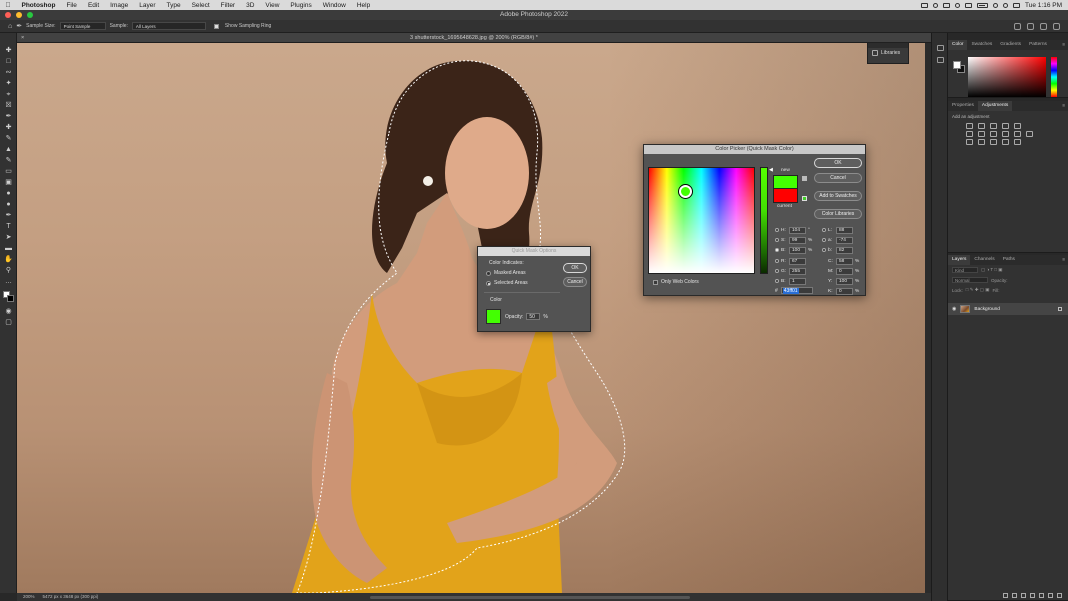  What do you see at coordinates (777, 230) in the screenshot?
I see `h-radio` at bounding box center [777, 230].